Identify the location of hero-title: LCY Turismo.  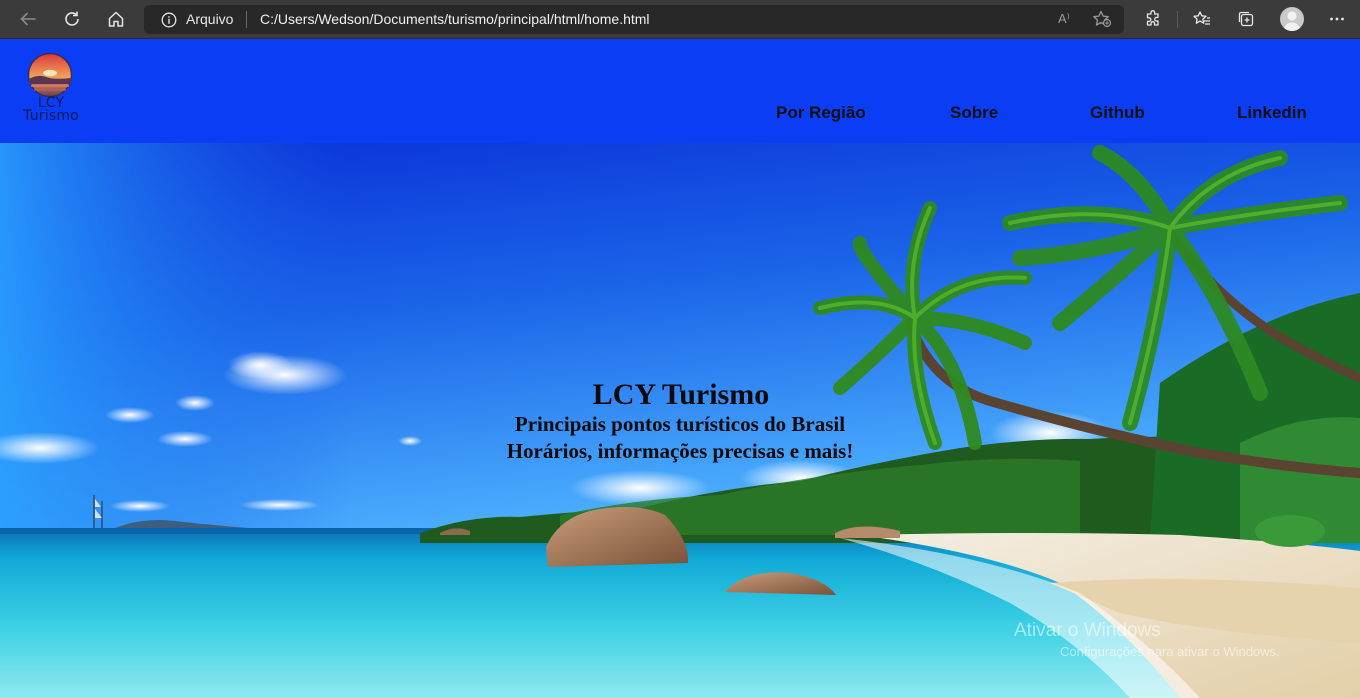
(681, 394).